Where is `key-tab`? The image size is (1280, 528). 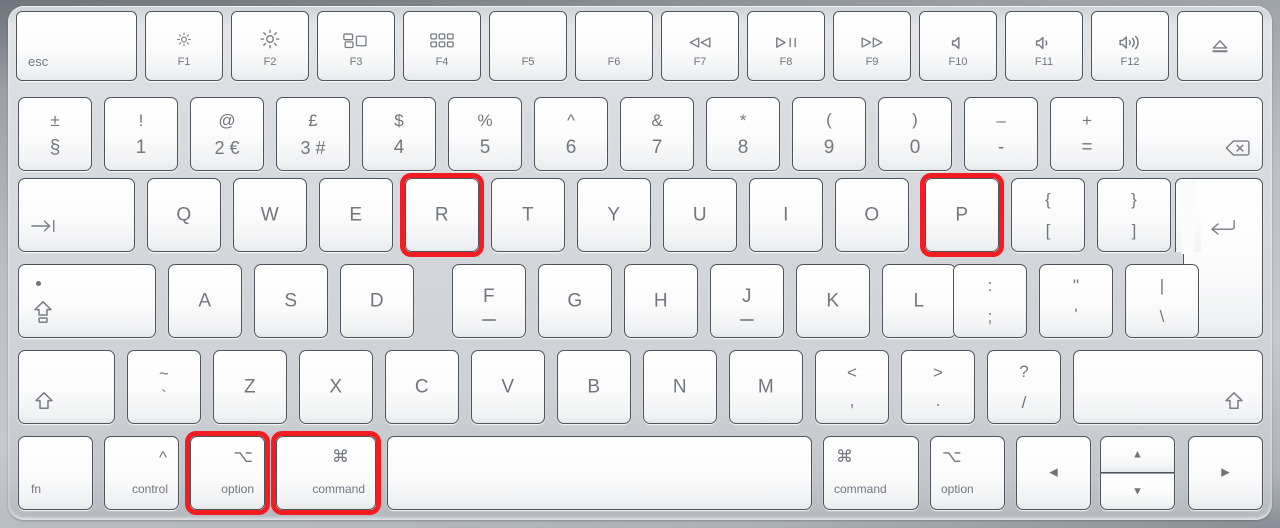 key-tab is located at coordinates (76, 215).